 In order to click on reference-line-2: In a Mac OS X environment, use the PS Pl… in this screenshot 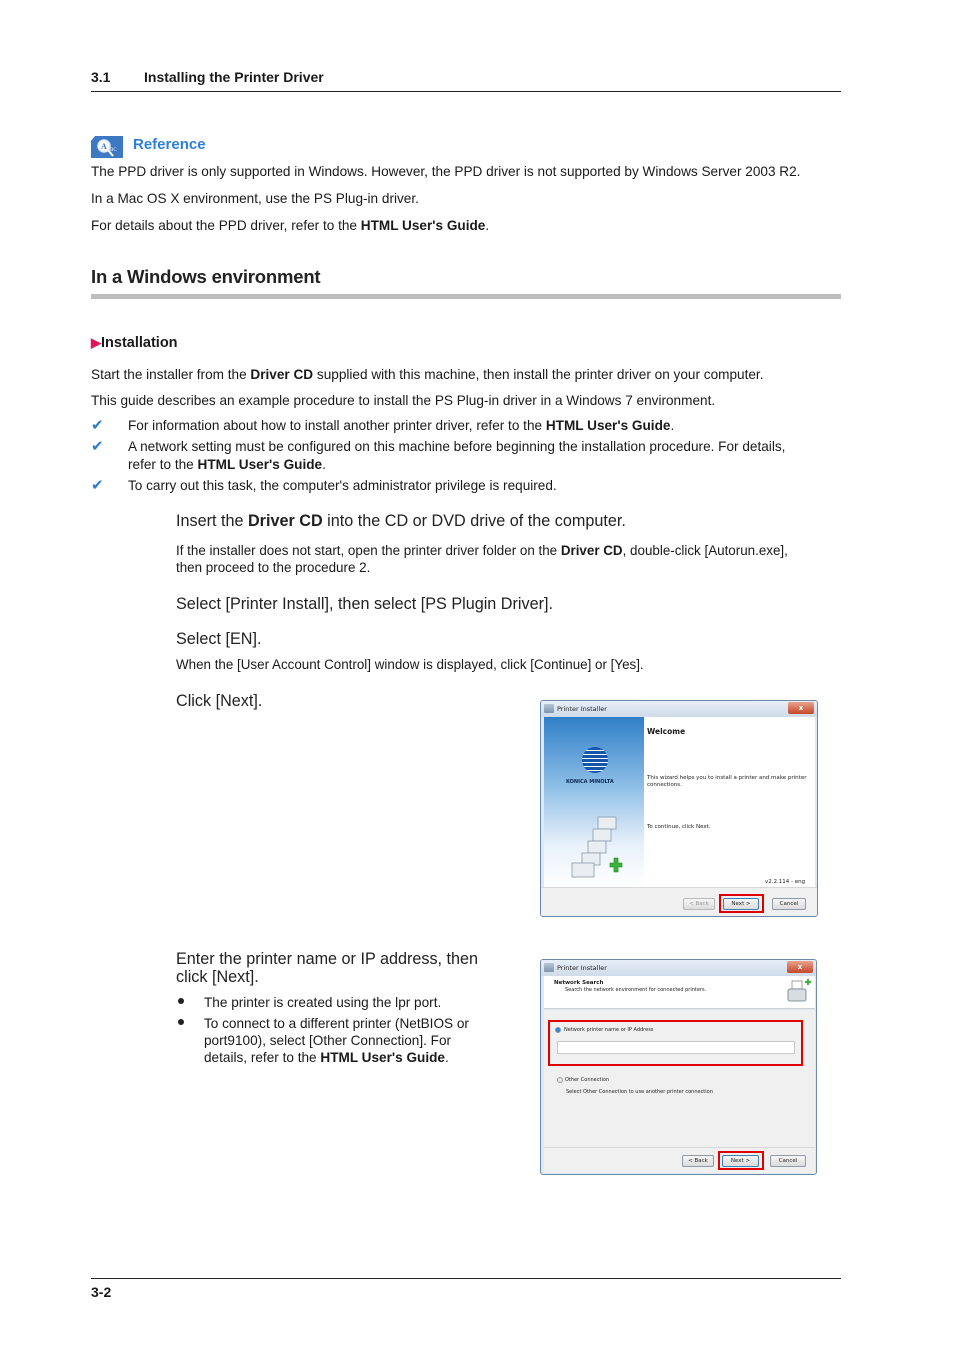, I will do `click(255, 198)`.